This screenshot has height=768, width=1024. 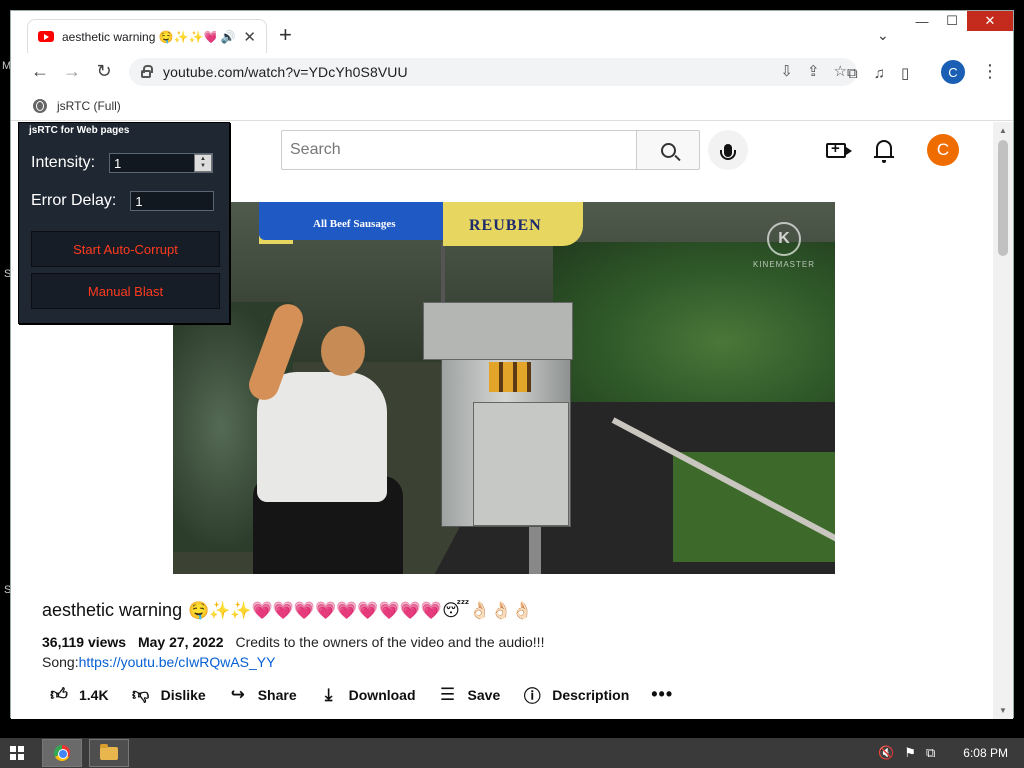 I want to click on cart-bottles, so click(x=510, y=377).